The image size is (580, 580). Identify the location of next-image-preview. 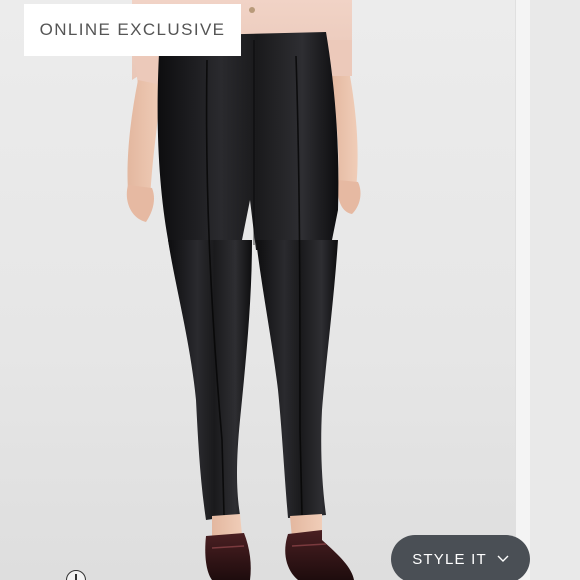
(547, 290).